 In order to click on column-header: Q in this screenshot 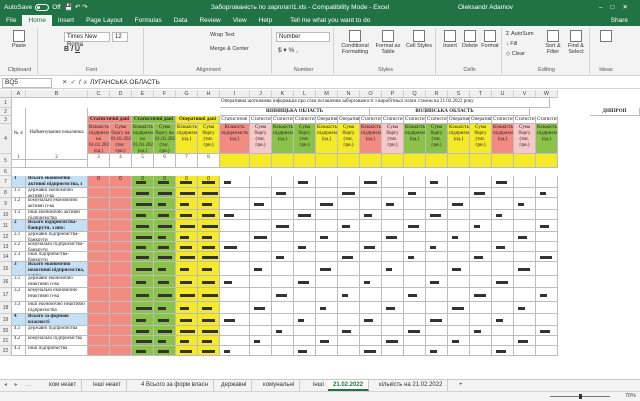, I will do `click(415, 94)`.